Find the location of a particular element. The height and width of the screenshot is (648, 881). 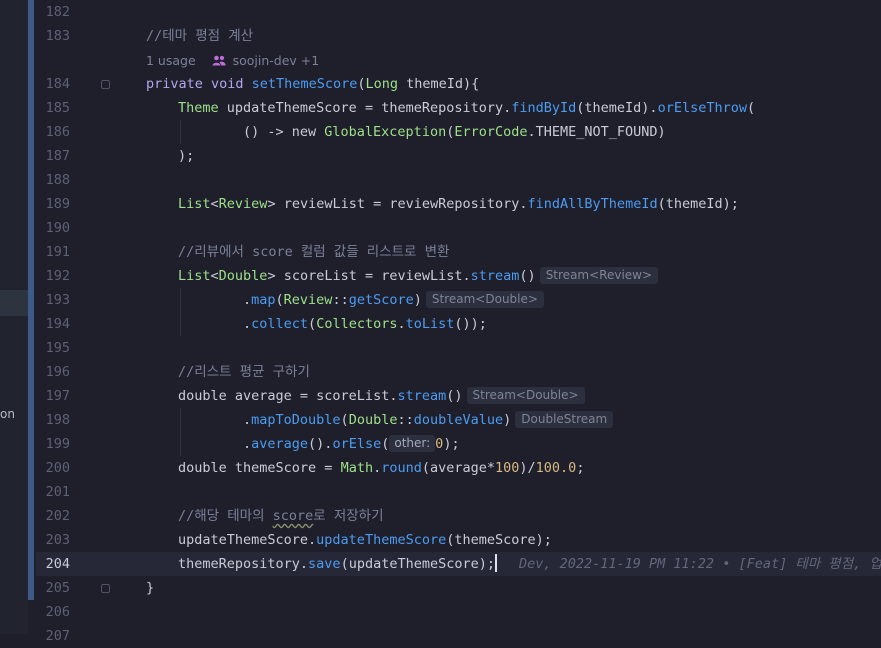

line-number: 193 is located at coordinates (57, 300).